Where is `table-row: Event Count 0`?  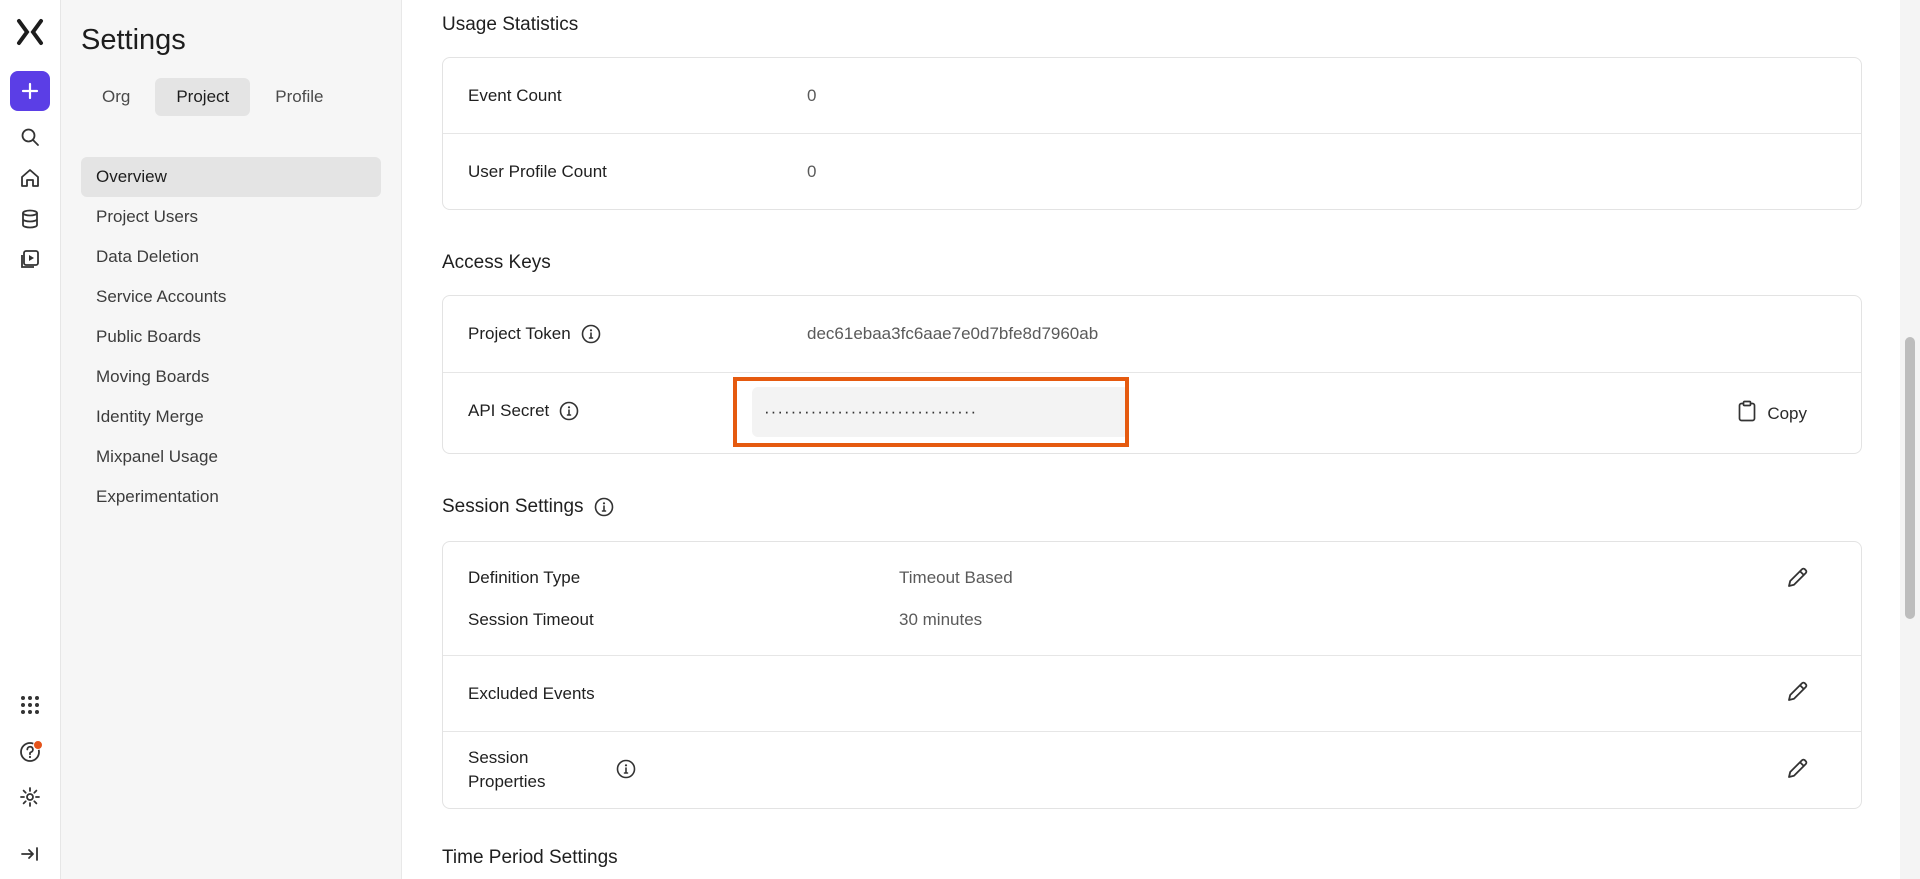
table-row: Event Count 0 is located at coordinates (1152, 96).